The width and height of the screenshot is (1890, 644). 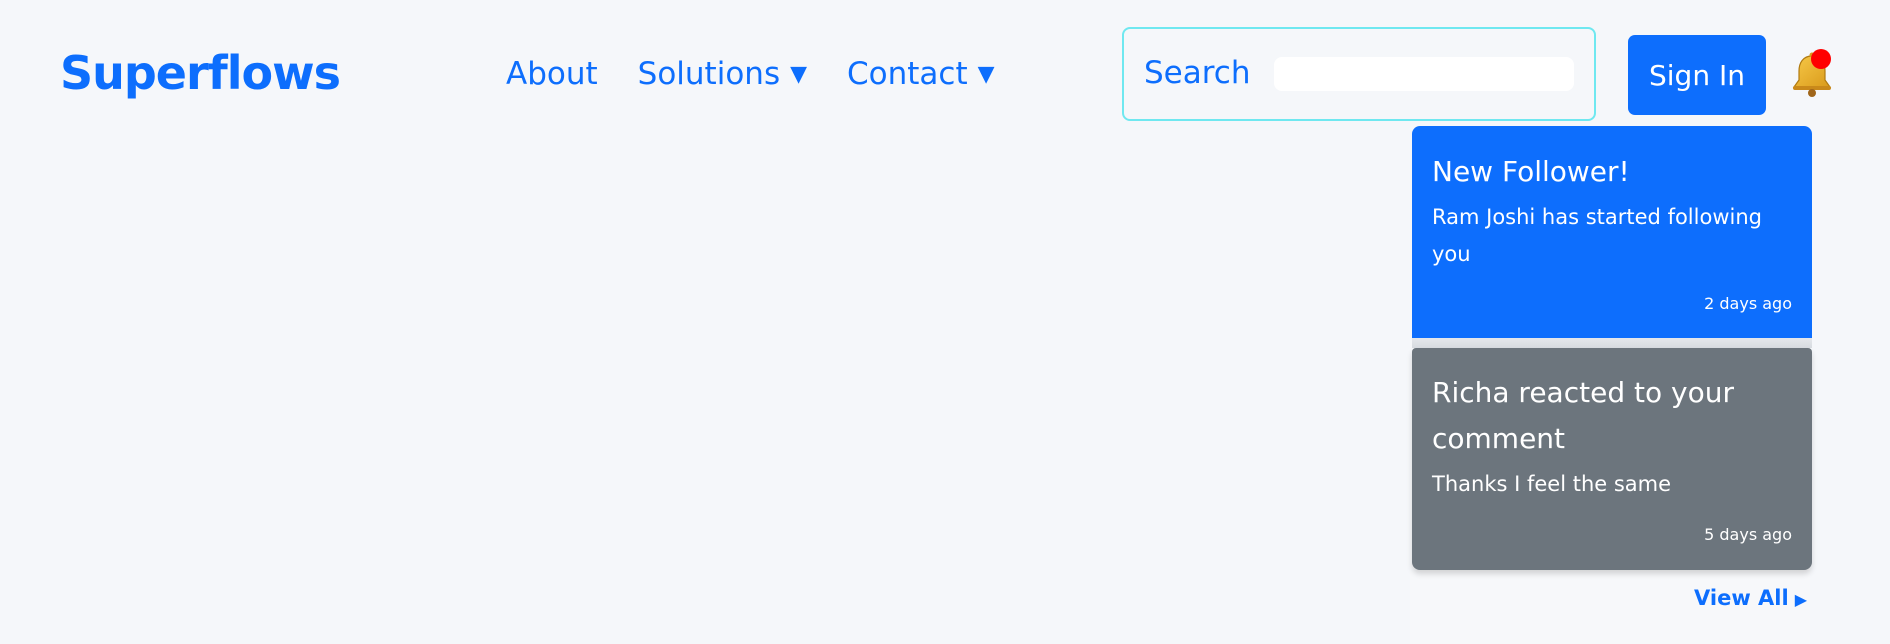 What do you see at coordinates (709, 74) in the screenshot?
I see `nav-link-solutions-label: Solutions` at bounding box center [709, 74].